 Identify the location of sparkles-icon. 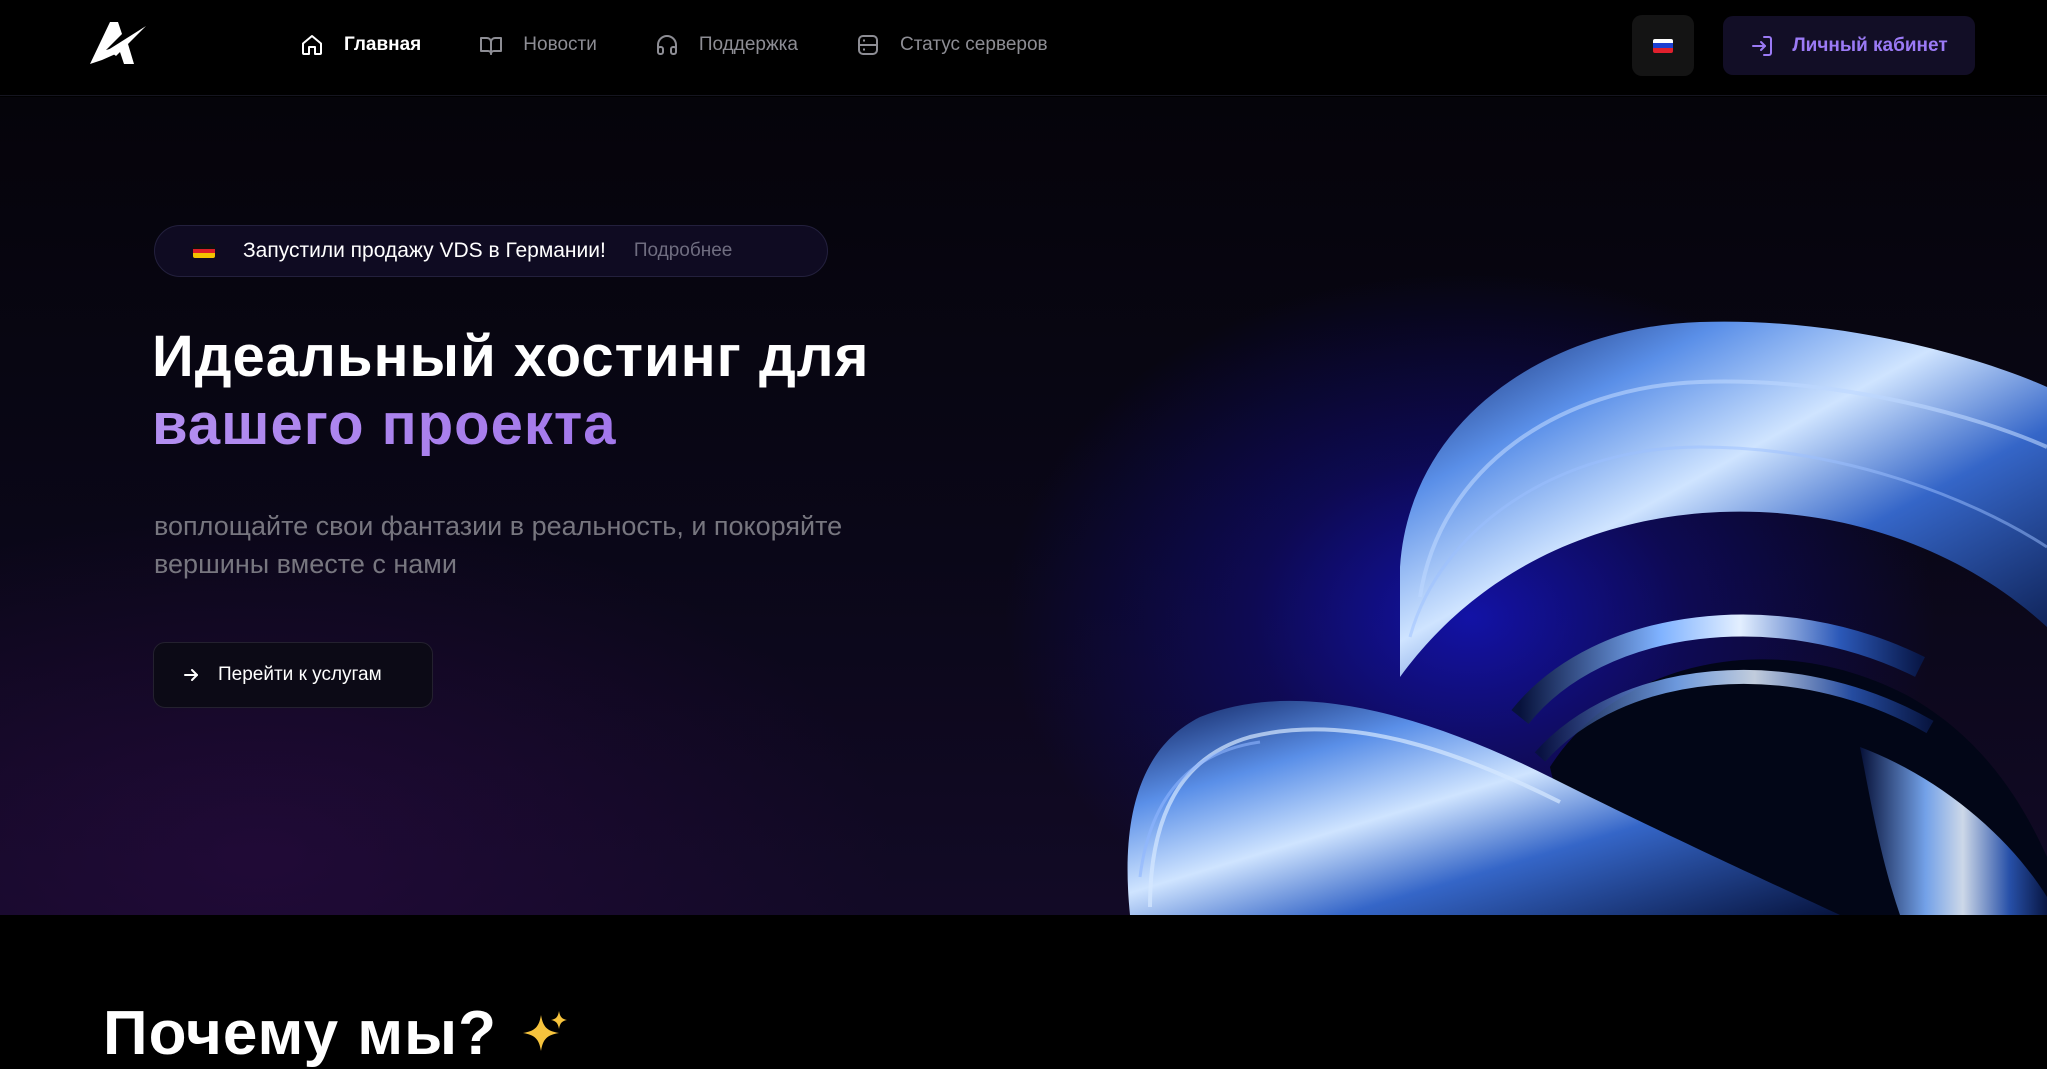
(545, 1030).